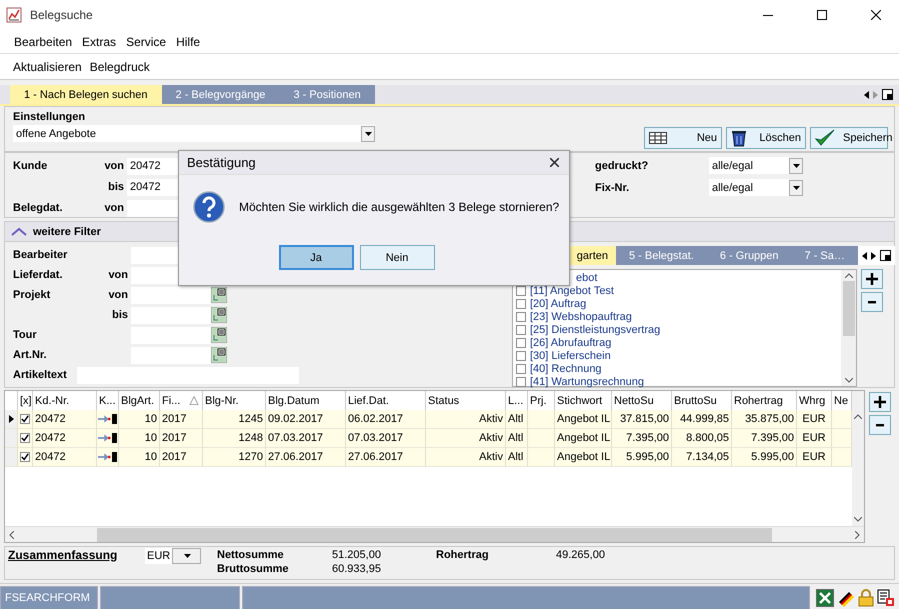 The width and height of the screenshot is (899, 609). Describe the element at coordinates (642, 400) in the screenshot. I see `column-header: NettoSu` at that location.